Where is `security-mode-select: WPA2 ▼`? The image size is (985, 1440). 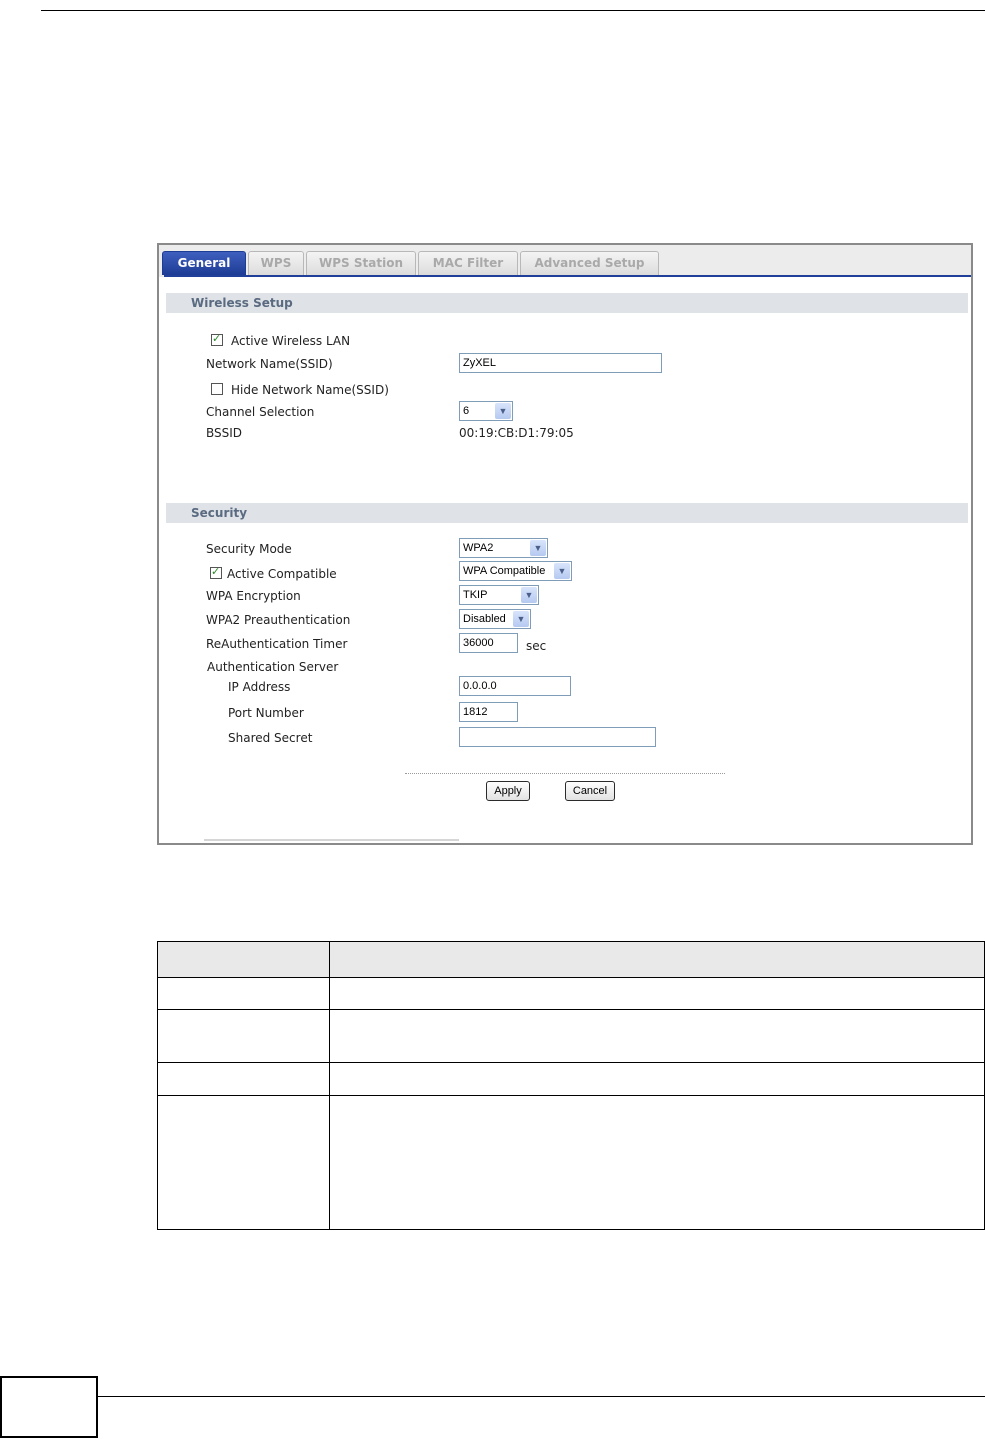 security-mode-select: WPA2 ▼ is located at coordinates (503, 548).